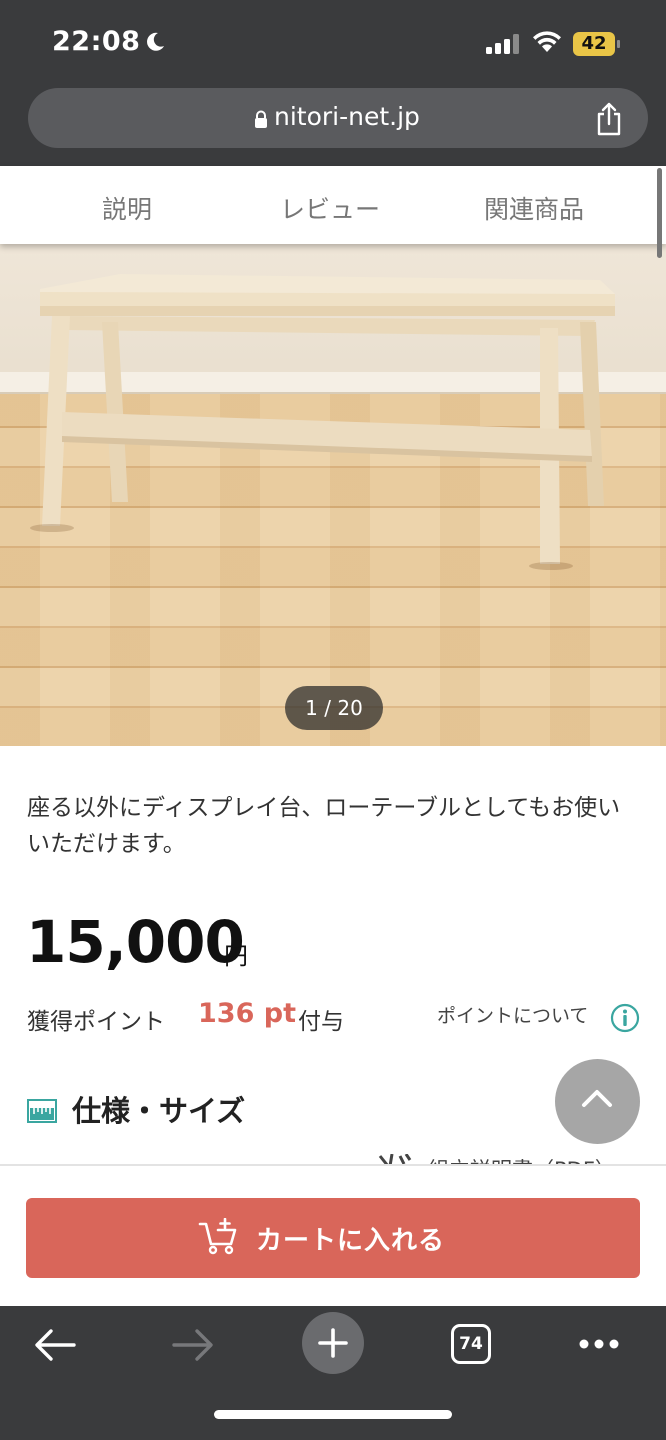  What do you see at coordinates (127, 208) in the screenshot?
I see `tab-description: 説明` at bounding box center [127, 208].